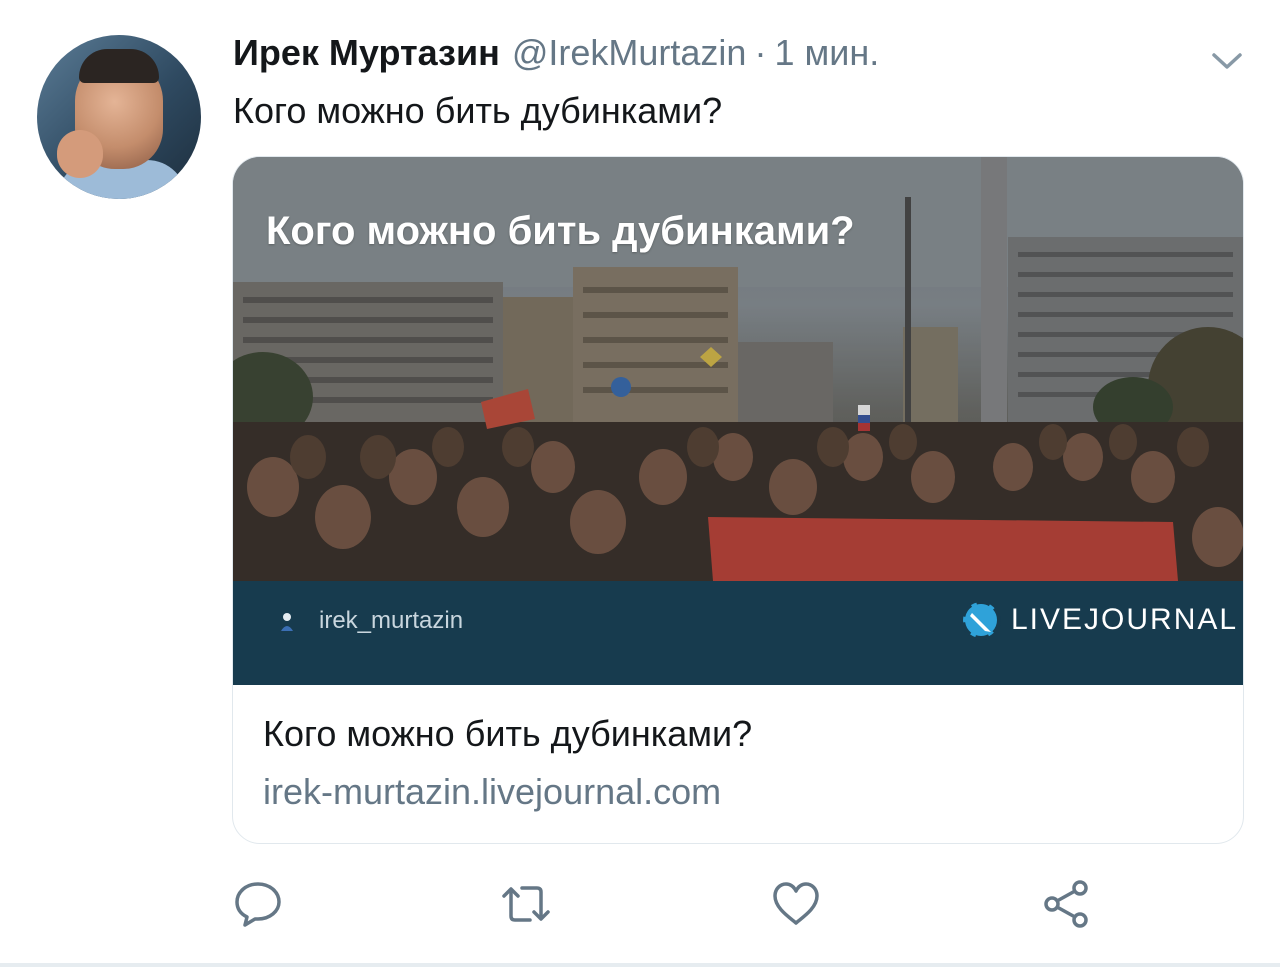  Describe the element at coordinates (492, 792) in the screenshot. I see `card-domain: irek-murtazin.livejournal.com` at that location.